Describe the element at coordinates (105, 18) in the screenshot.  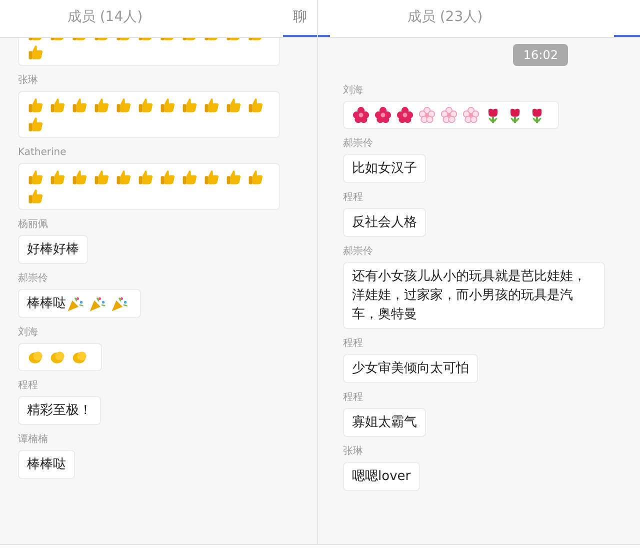
I see `tab: 成员 (14人)` at that location.